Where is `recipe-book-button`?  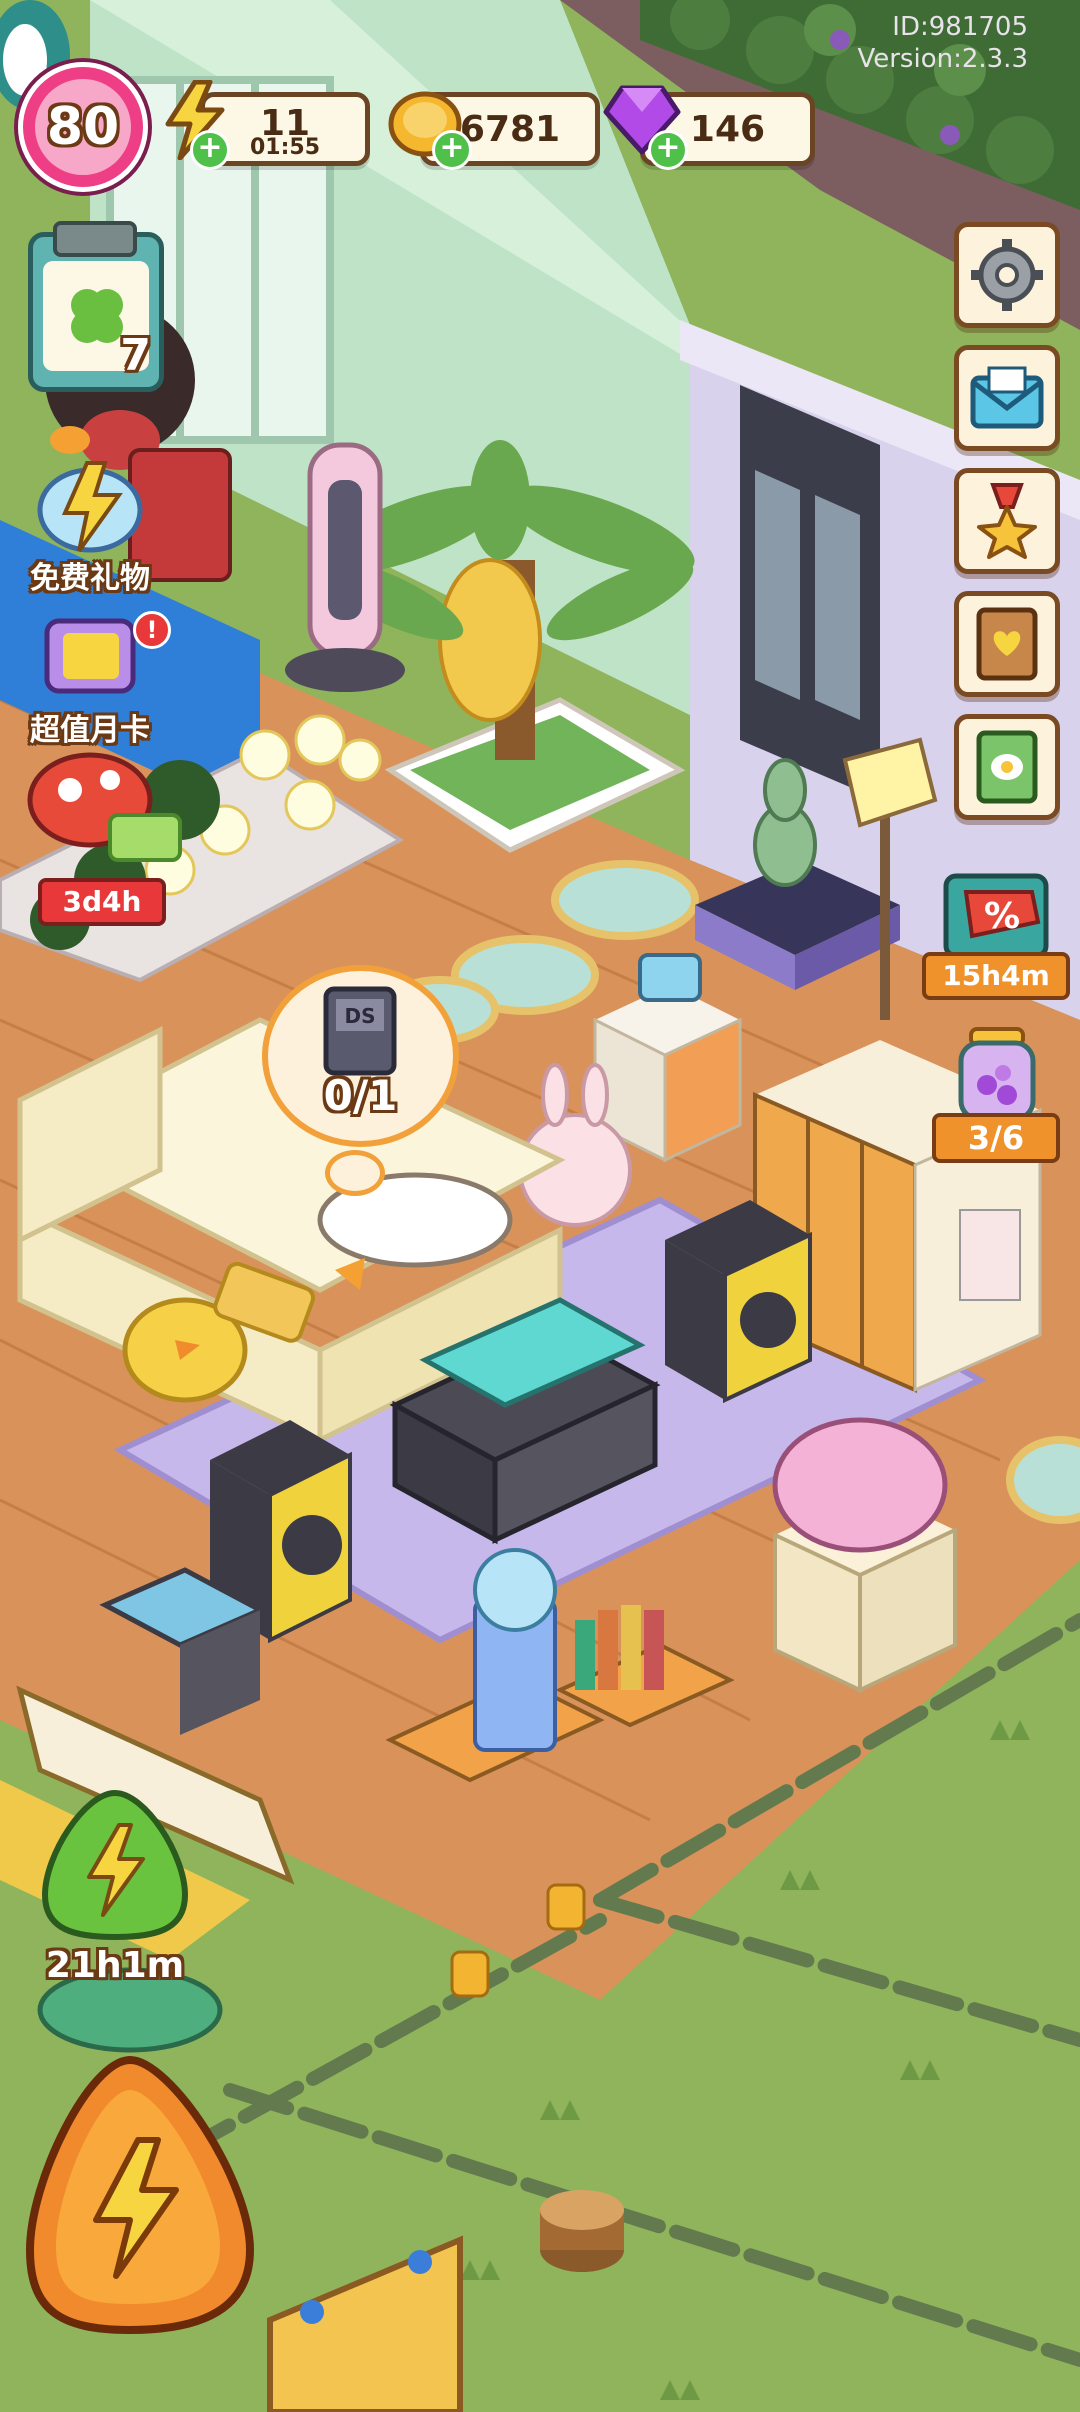
recipe-book-button is located at coordinates (1007, 767).